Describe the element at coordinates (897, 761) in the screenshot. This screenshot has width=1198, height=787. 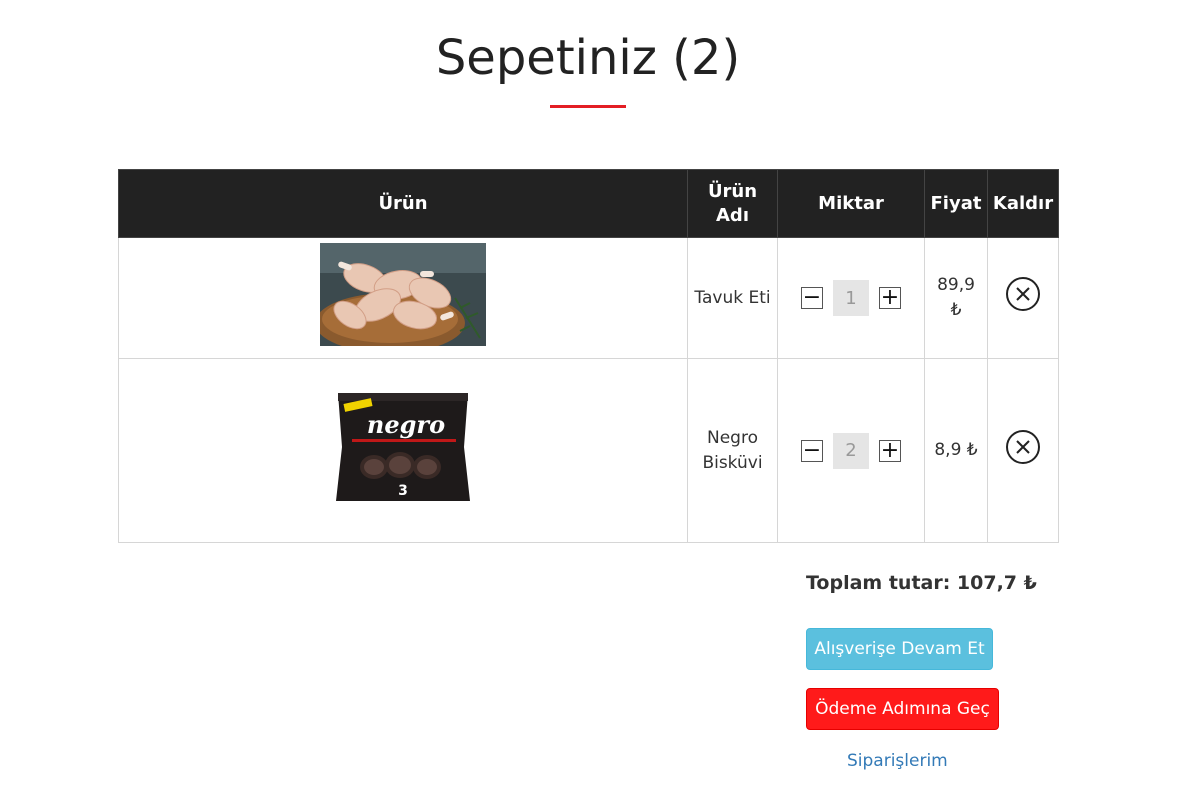
I see `my-orders-link: Siparişlerim` at that location.